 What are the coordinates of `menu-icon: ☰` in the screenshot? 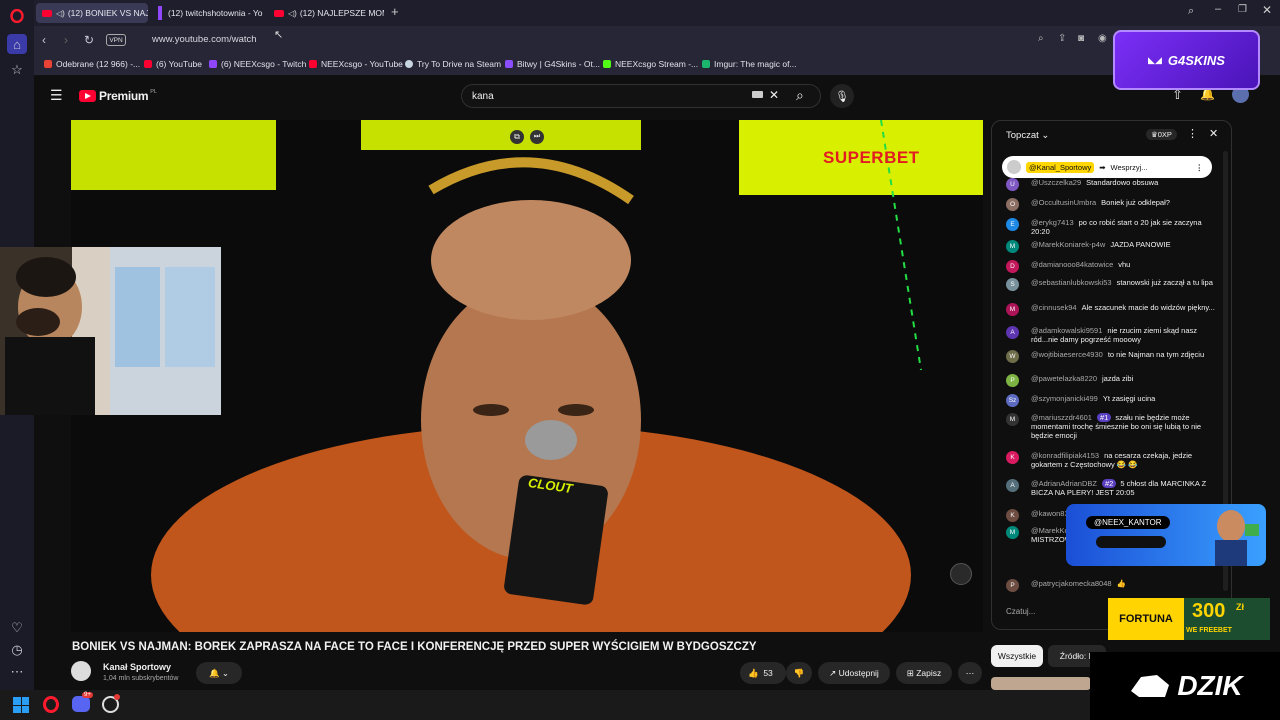 It's located at (56, 95).